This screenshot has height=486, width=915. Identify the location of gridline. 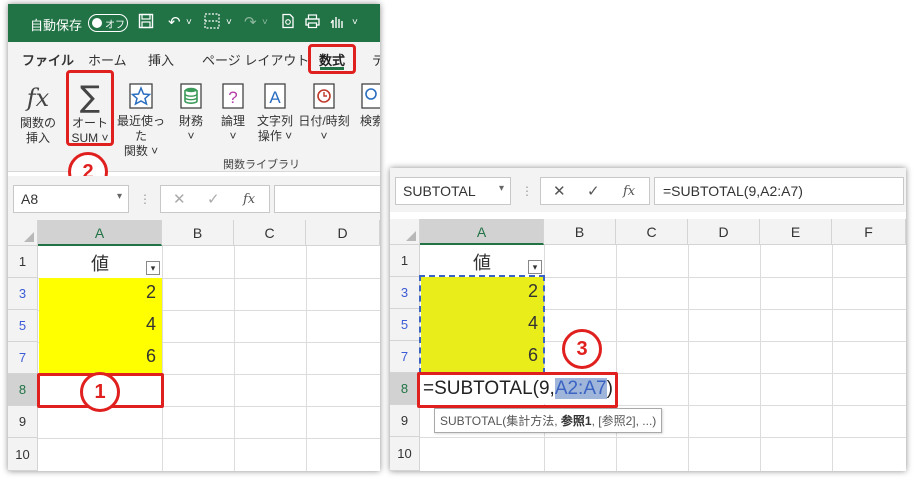
(209, 438).